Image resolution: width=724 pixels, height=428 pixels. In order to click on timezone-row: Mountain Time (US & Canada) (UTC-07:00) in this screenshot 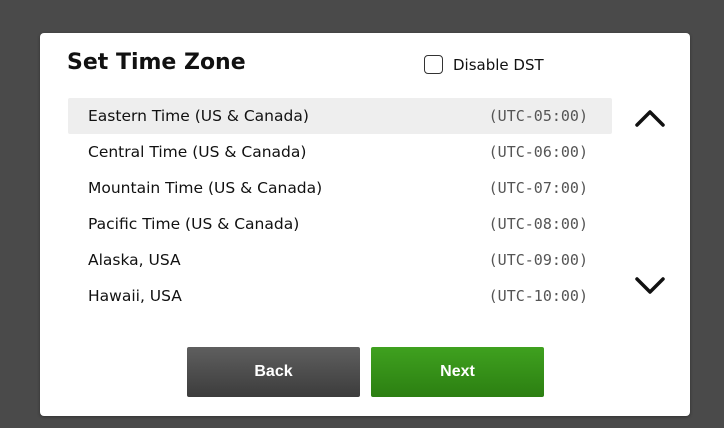, I will do `click(340, 188)`.